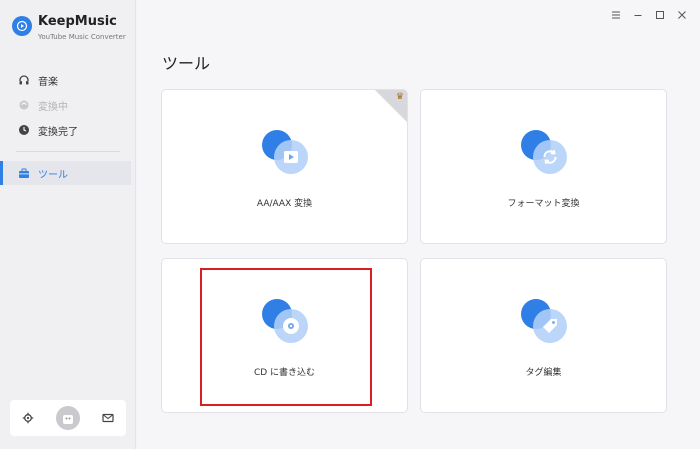 Image resolution: width=700 pixels, height=449 pixels. I want to click on tool-card-tag-edit: タグ編集, so click(543, 335).